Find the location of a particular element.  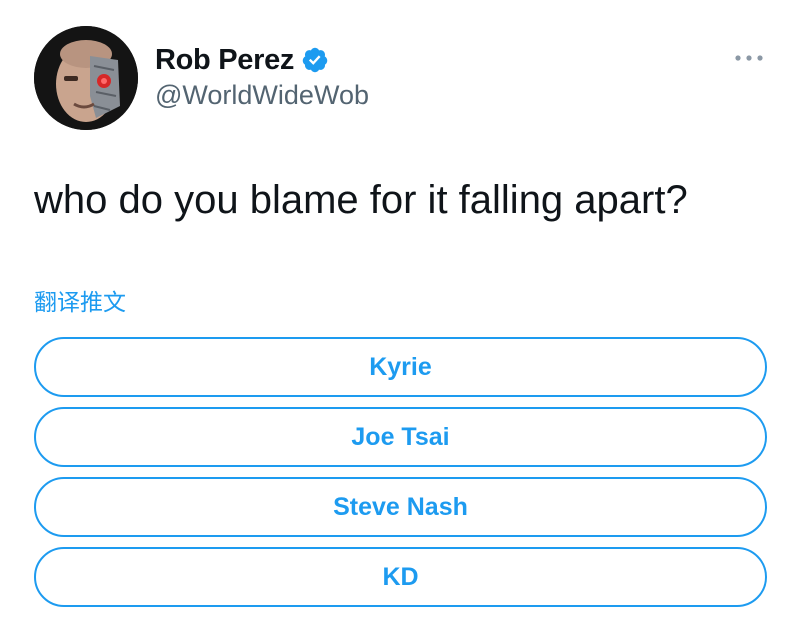

poll-option-kd: KD is located at coordinates (400, 577).